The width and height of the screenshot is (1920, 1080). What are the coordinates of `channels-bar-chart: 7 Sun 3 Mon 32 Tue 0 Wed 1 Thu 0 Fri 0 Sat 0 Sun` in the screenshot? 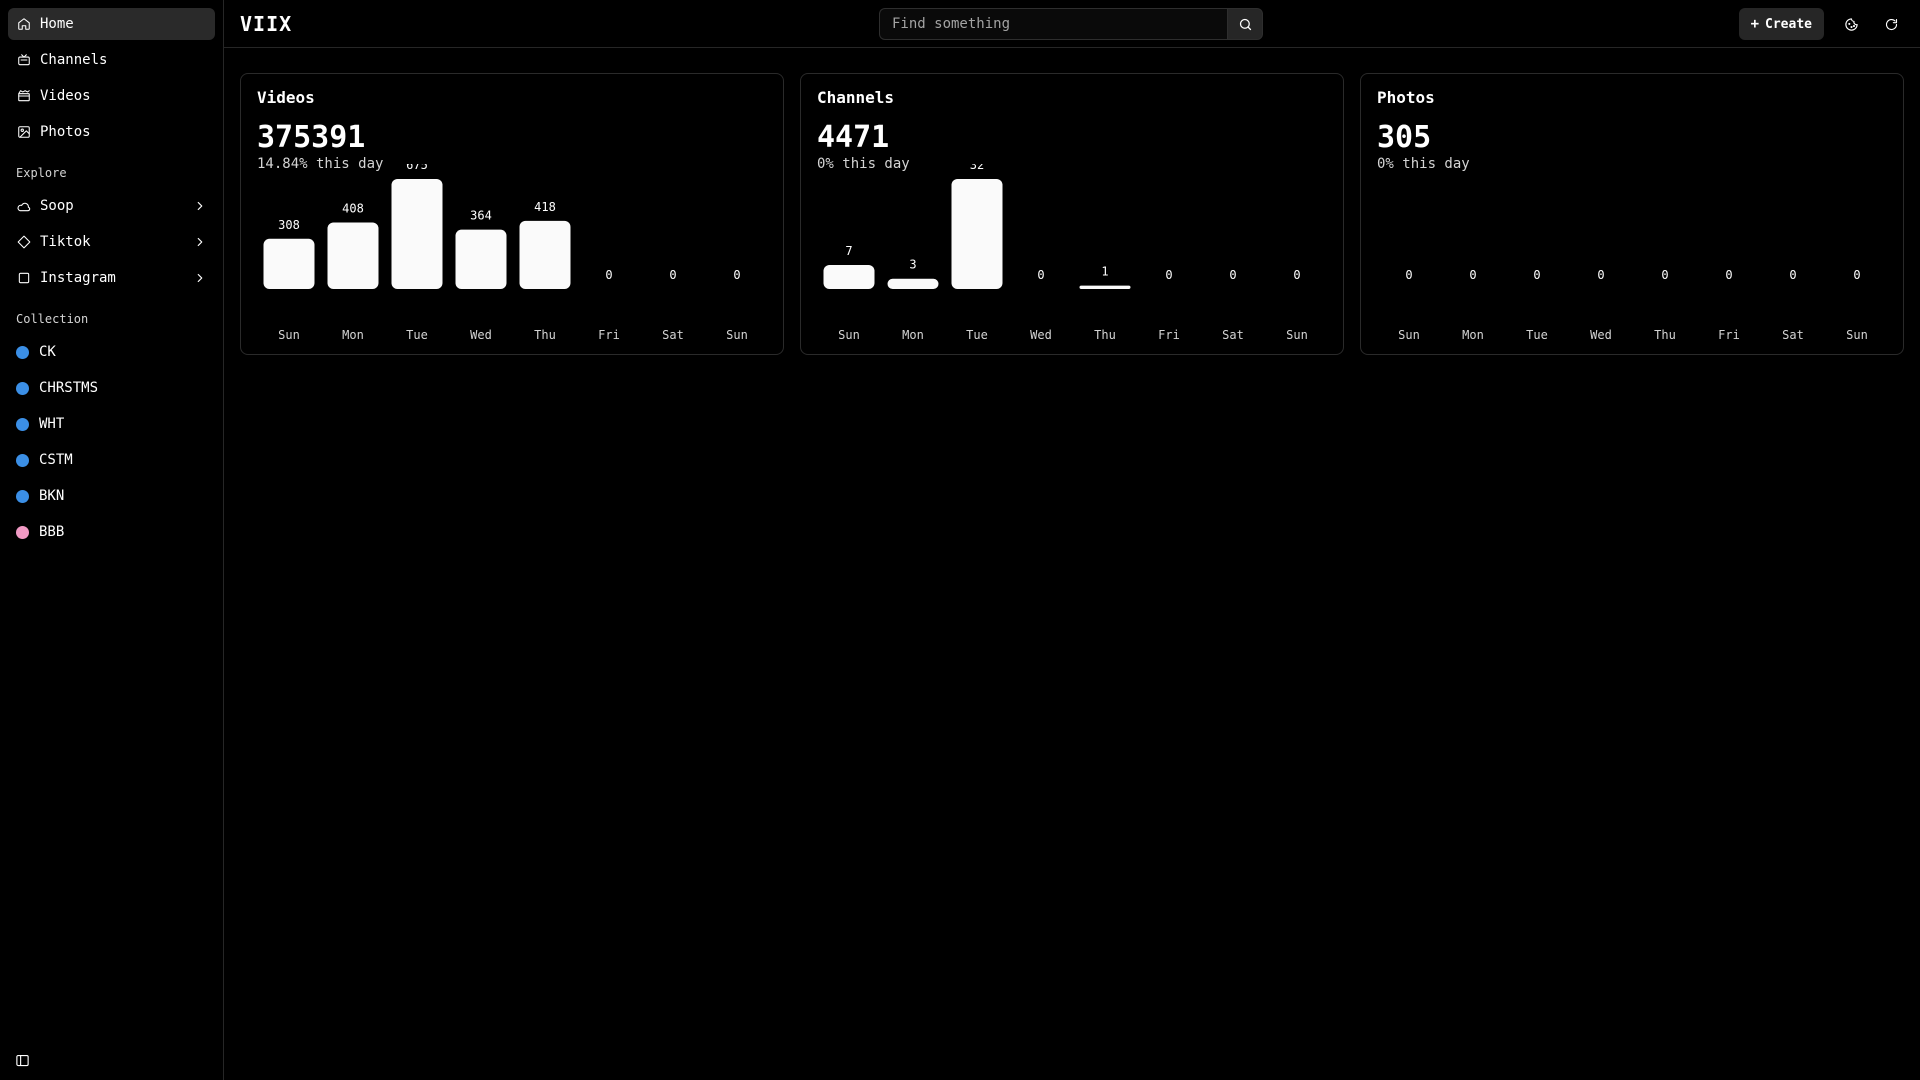 It's located at (1065, 253).